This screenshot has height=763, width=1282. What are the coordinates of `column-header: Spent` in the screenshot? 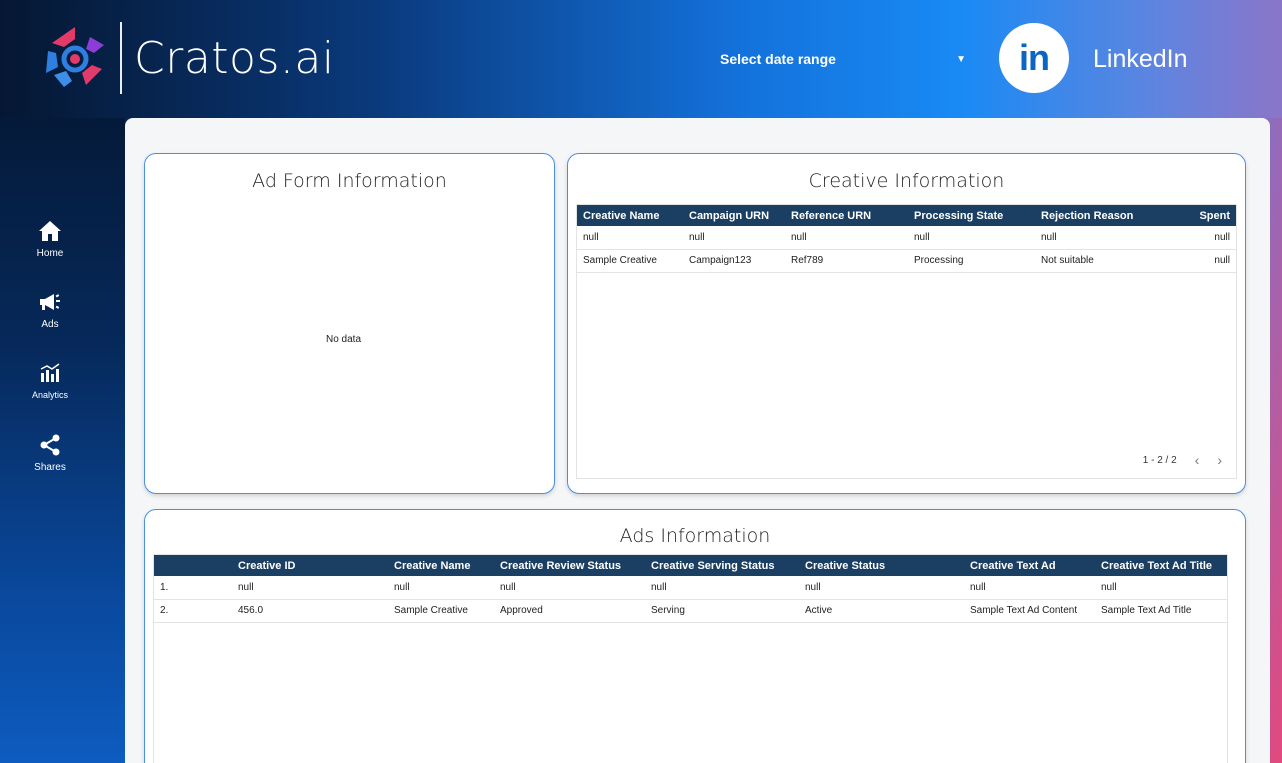 It's located at (1200, 215).